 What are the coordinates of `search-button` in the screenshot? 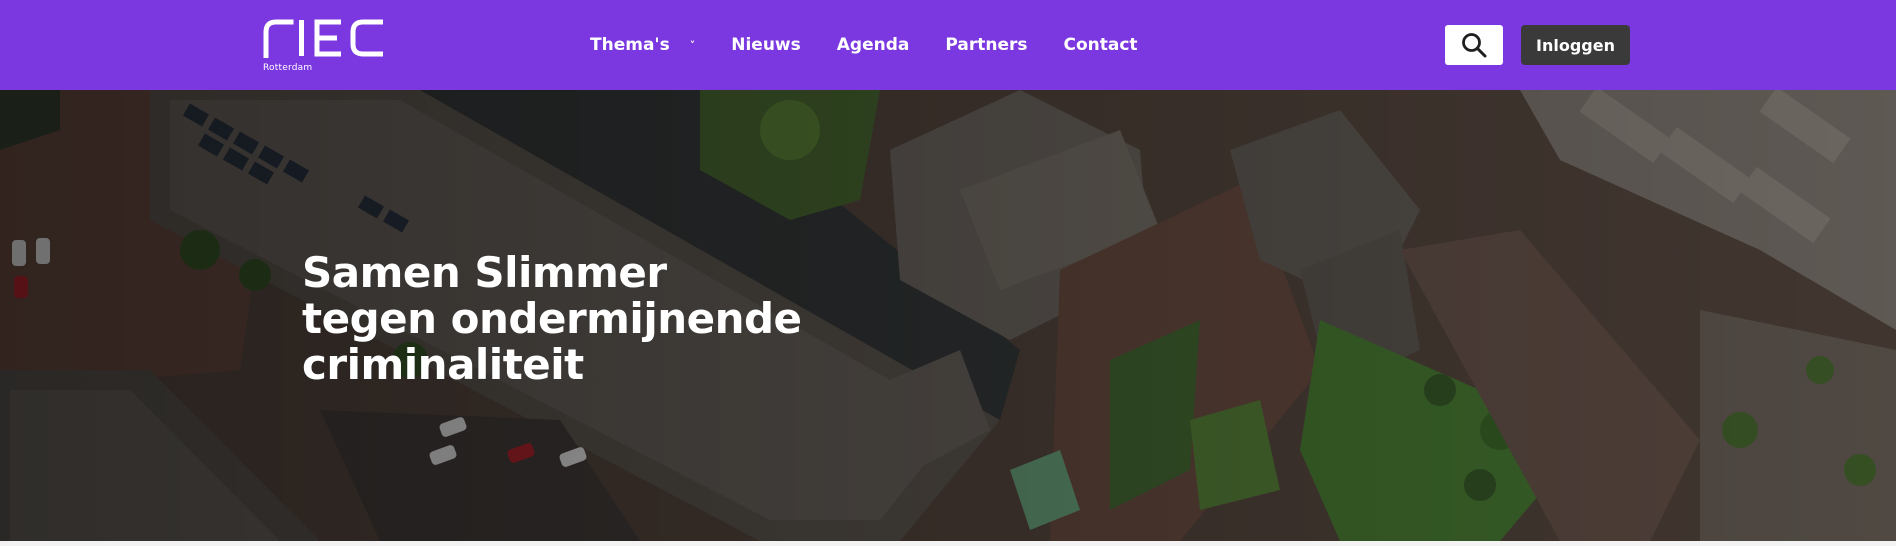 It's located at (1474, 45).